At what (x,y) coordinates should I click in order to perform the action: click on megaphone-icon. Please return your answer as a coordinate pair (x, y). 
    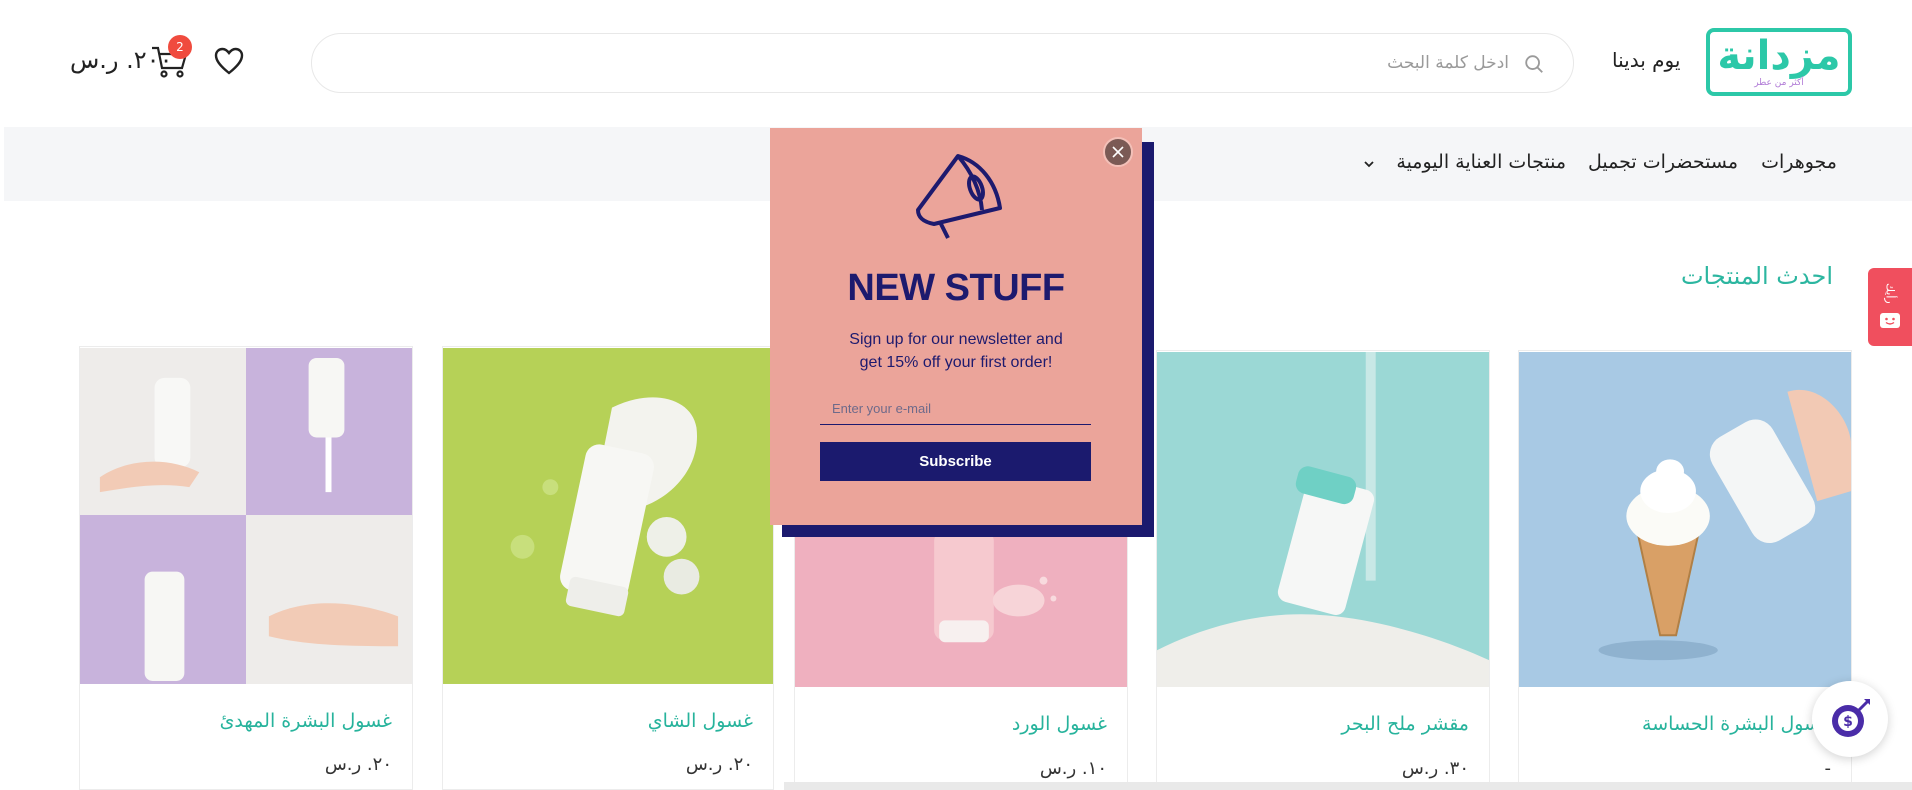
    Looking at the image, I should click on (959, 196).